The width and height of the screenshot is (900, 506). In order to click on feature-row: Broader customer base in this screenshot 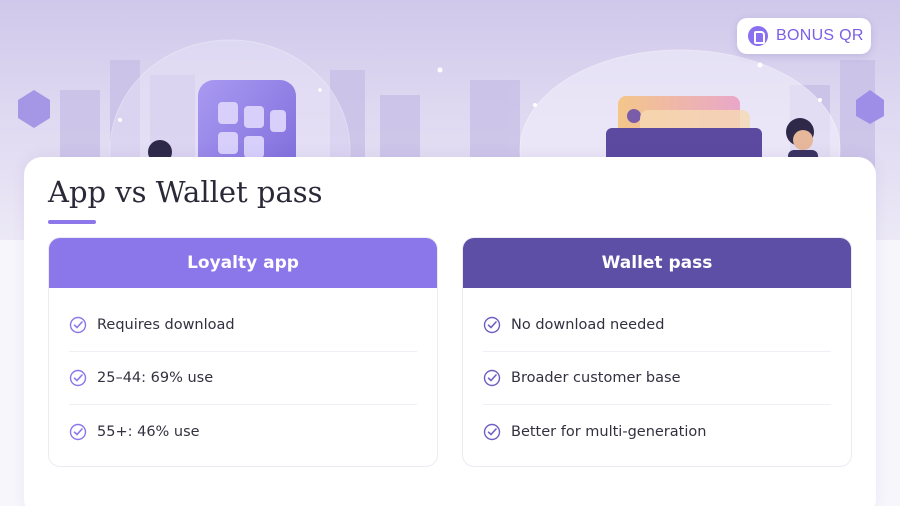, I will do `click(657, 378)`.